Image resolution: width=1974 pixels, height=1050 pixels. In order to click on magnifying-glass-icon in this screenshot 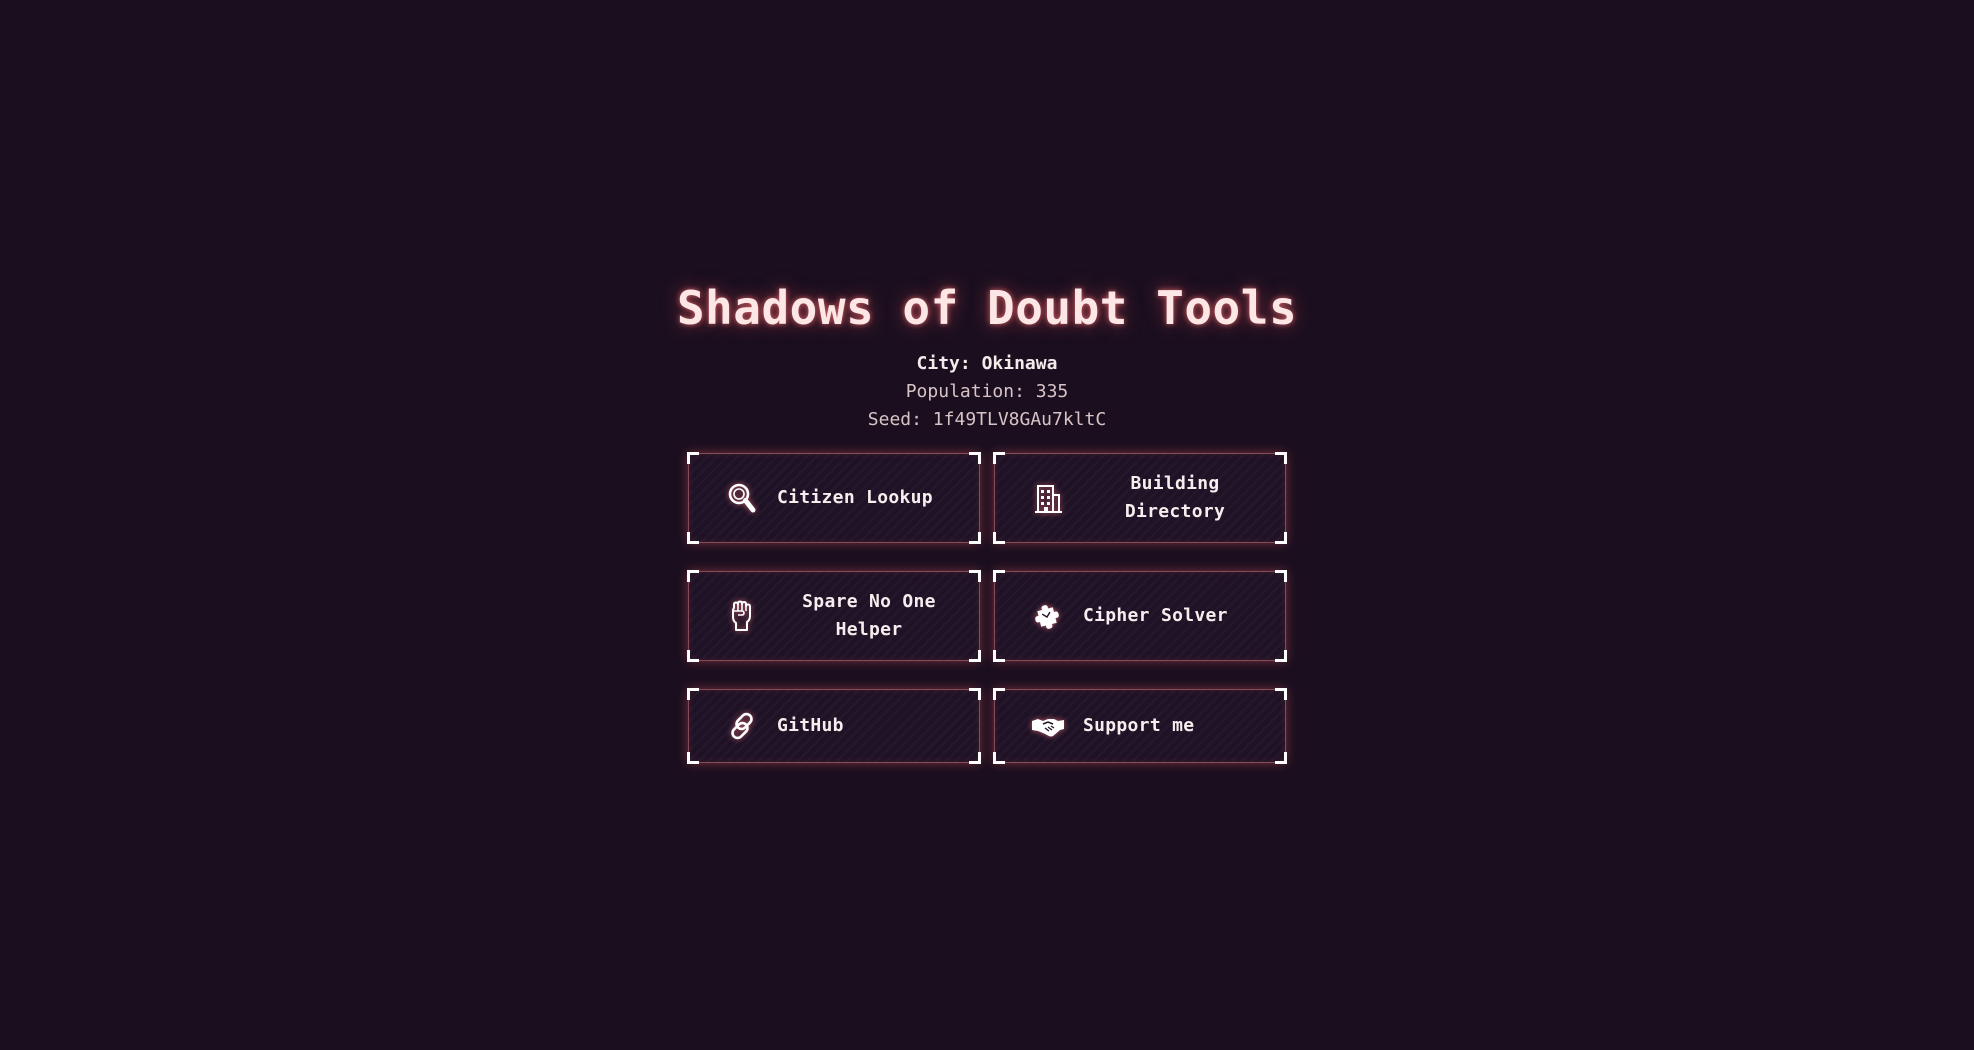, I will do `click(742, 498)`.